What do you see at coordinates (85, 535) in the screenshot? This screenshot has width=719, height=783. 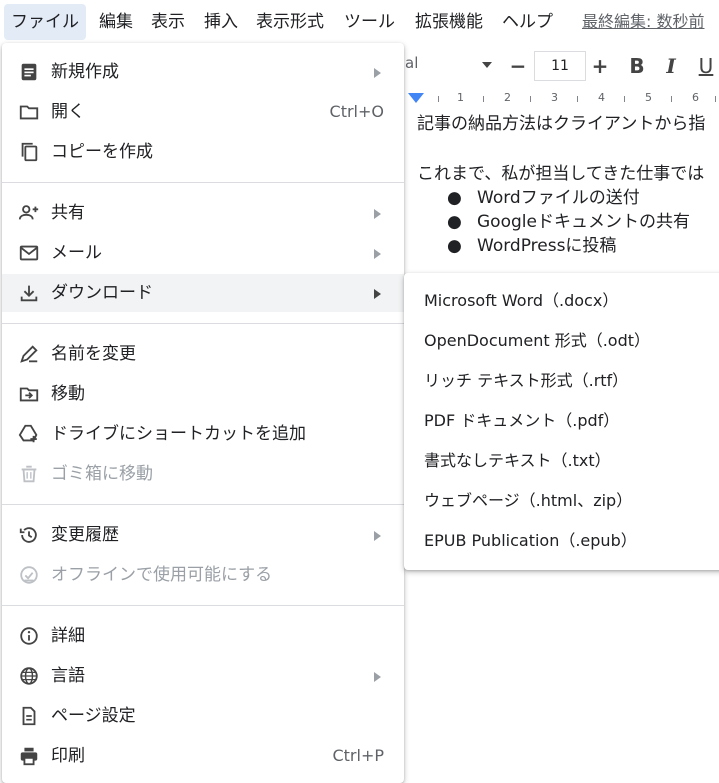 I see `menu-item-label: 変更履歴` at bounding box center [85, 535].